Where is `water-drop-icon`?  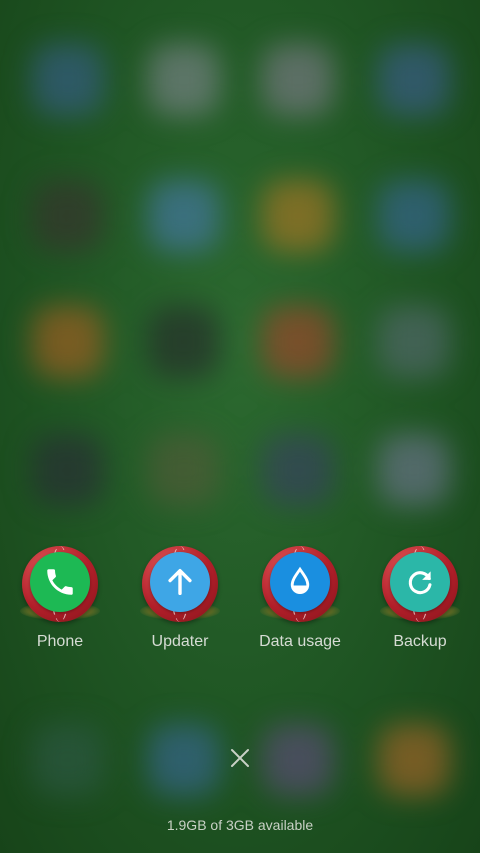
water-drop-icon is located at coordinates (300, 582).